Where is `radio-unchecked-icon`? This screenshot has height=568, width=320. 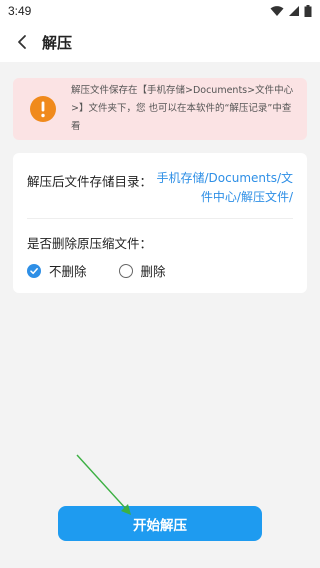 radio-unchecked-icon is located at coordinates (125, 270).